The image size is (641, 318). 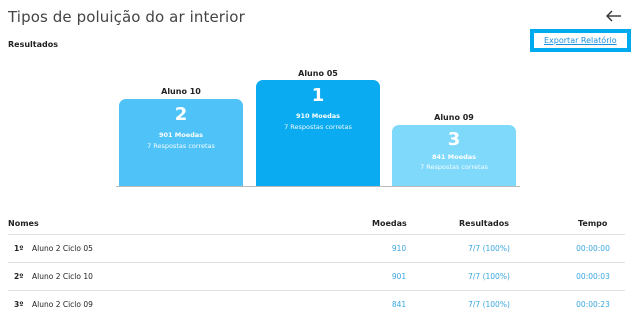 What do you see at coordinates (454, 117) in the screenshot?
I see `podium-third-name: Aluno 09` at bounding box center [454, 117].